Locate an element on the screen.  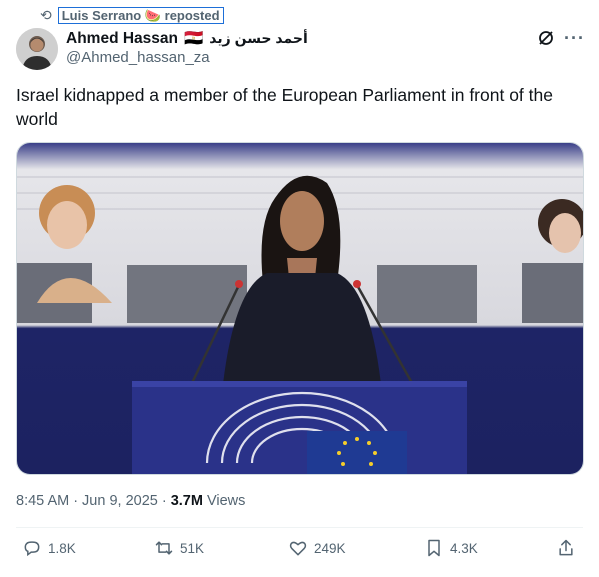
reposted-text: reposted is located at coordinates (192, 15).